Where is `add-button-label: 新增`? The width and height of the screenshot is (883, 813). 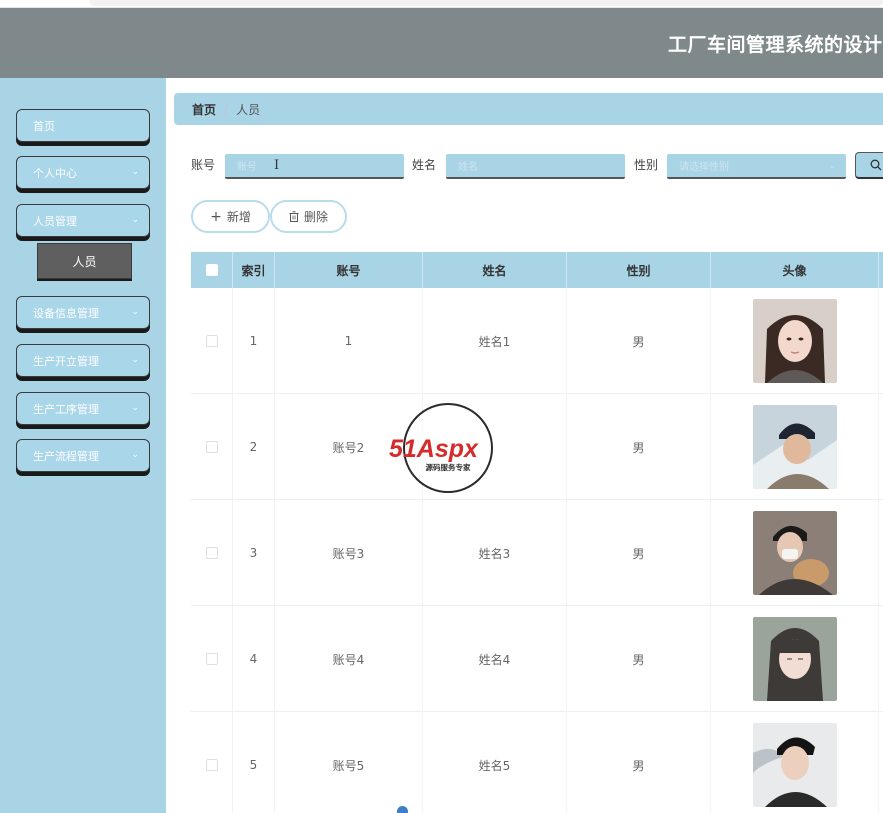
add-button-label: 新增 is located at coordinates (238, 217).